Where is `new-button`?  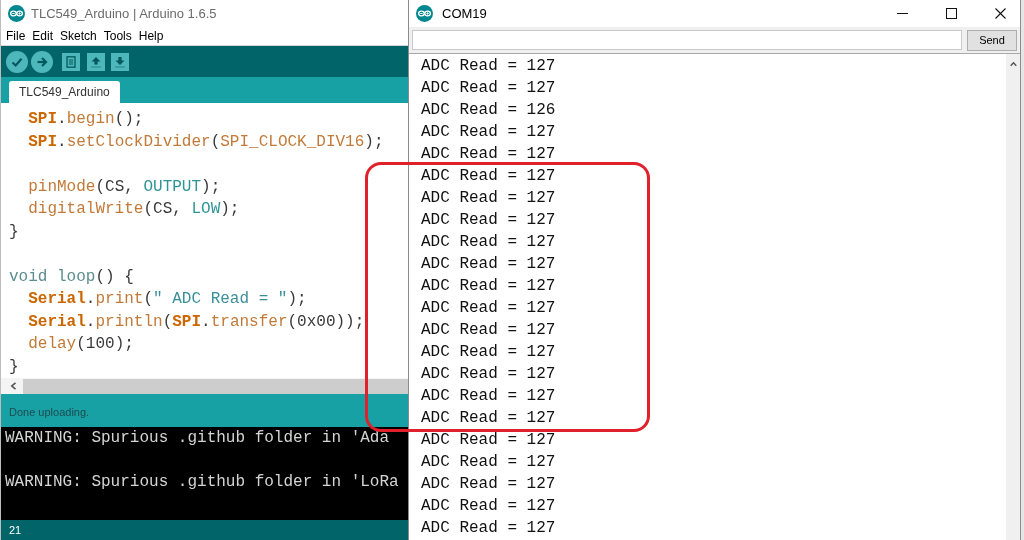 new-button is located at coordinates (71, 61).